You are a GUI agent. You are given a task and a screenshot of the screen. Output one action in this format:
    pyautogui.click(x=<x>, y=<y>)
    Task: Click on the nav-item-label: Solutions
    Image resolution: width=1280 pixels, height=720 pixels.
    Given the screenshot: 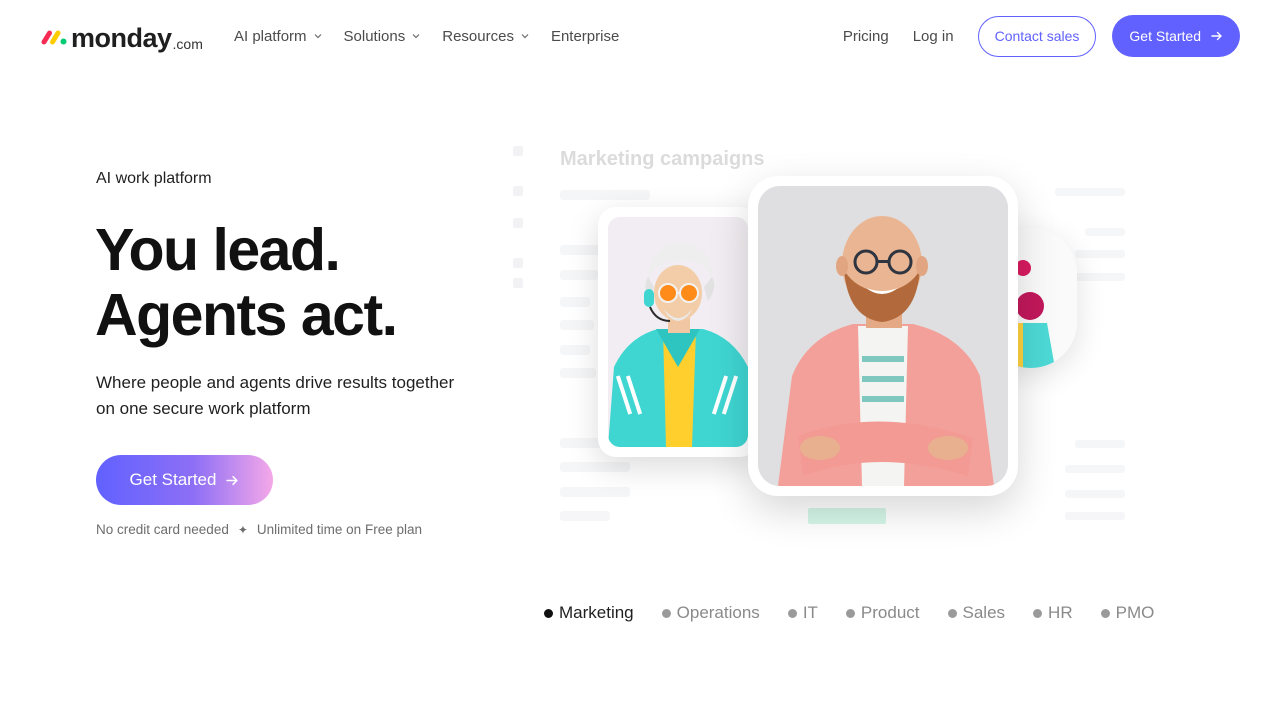 What is the action you would take?
    pyautogui.click(x=374, y=36)
    